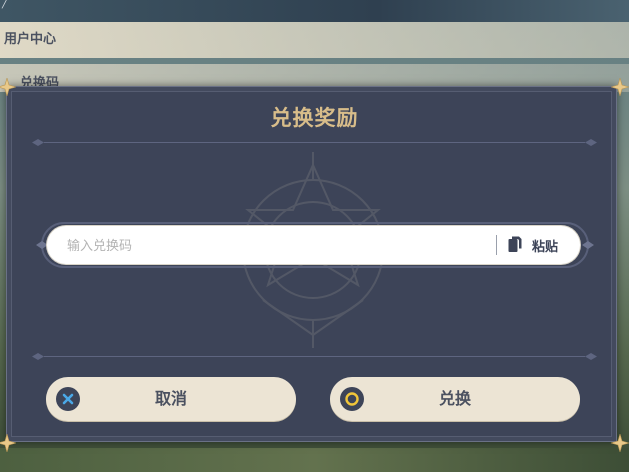  I want to click on paste-label: 粘贴, so click(545, 247).